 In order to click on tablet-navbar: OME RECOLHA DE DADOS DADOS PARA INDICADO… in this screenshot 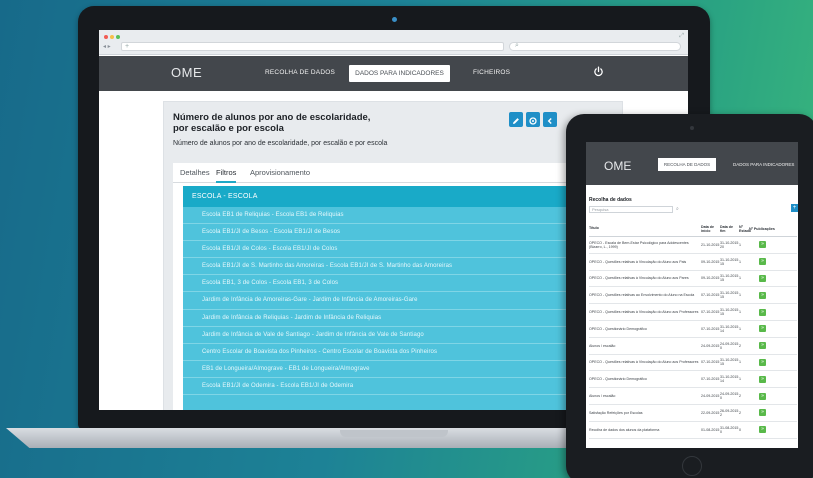, I will do `click(692, 163)`.